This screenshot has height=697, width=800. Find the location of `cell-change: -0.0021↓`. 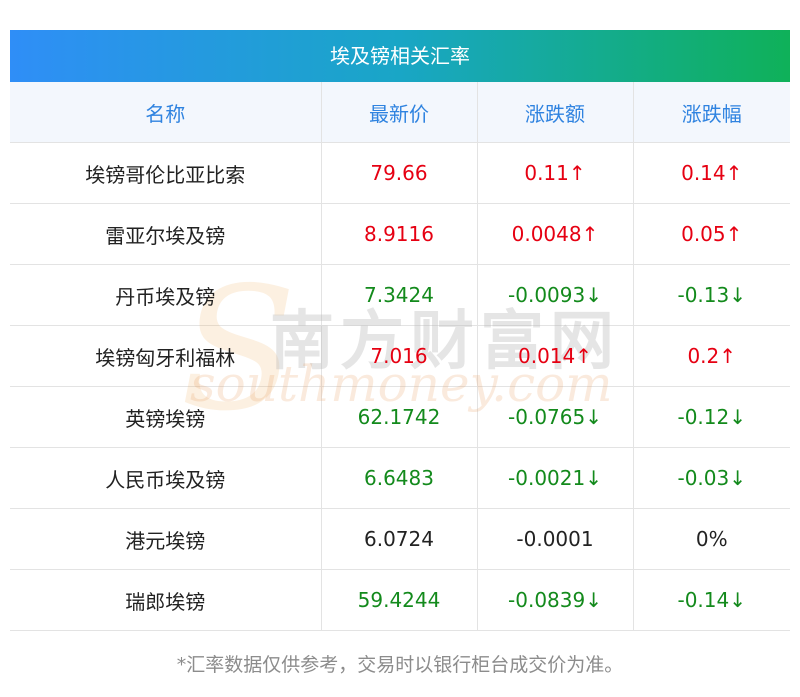

cell-change: -0.0021↓ is located at coordinates (555, 478).